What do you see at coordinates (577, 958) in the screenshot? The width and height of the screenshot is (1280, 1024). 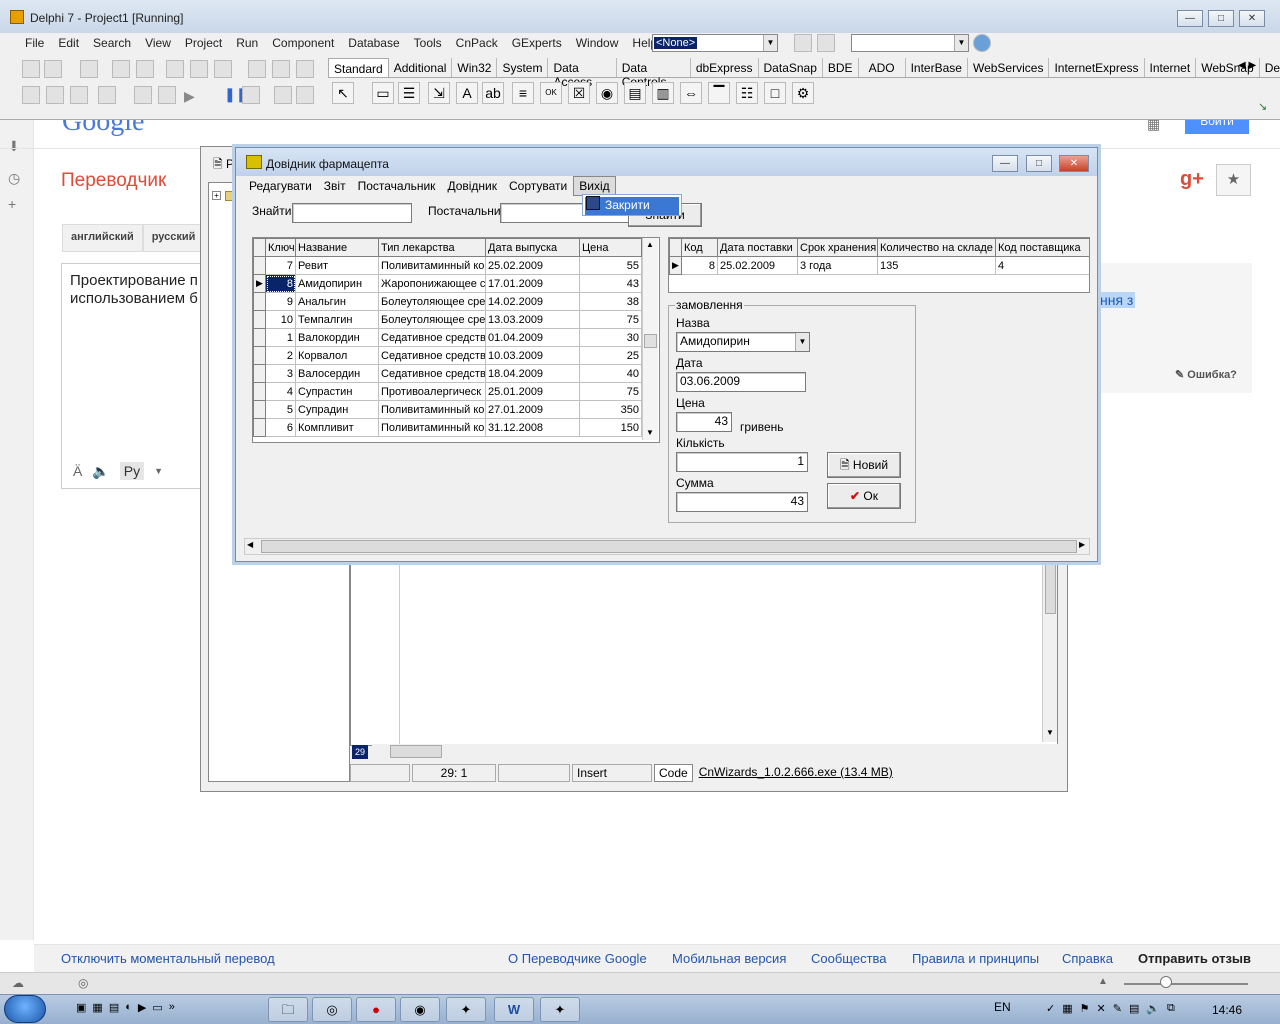 I see `about-link: О Переводчике Google` at bounding box center [577, 958].